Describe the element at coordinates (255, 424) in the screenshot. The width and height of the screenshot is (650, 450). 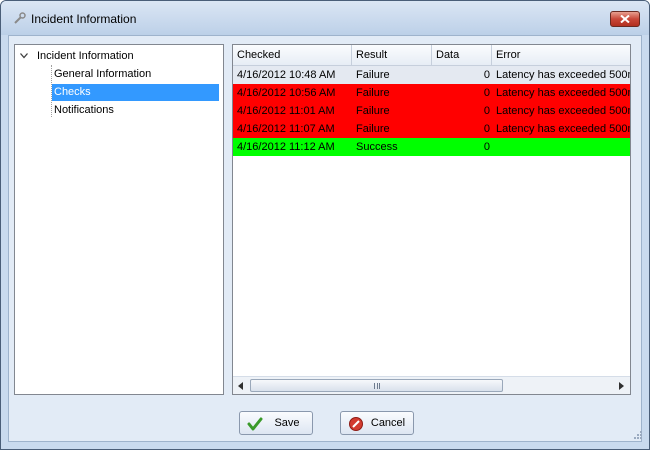
I see `checkmark-icon` at that location.